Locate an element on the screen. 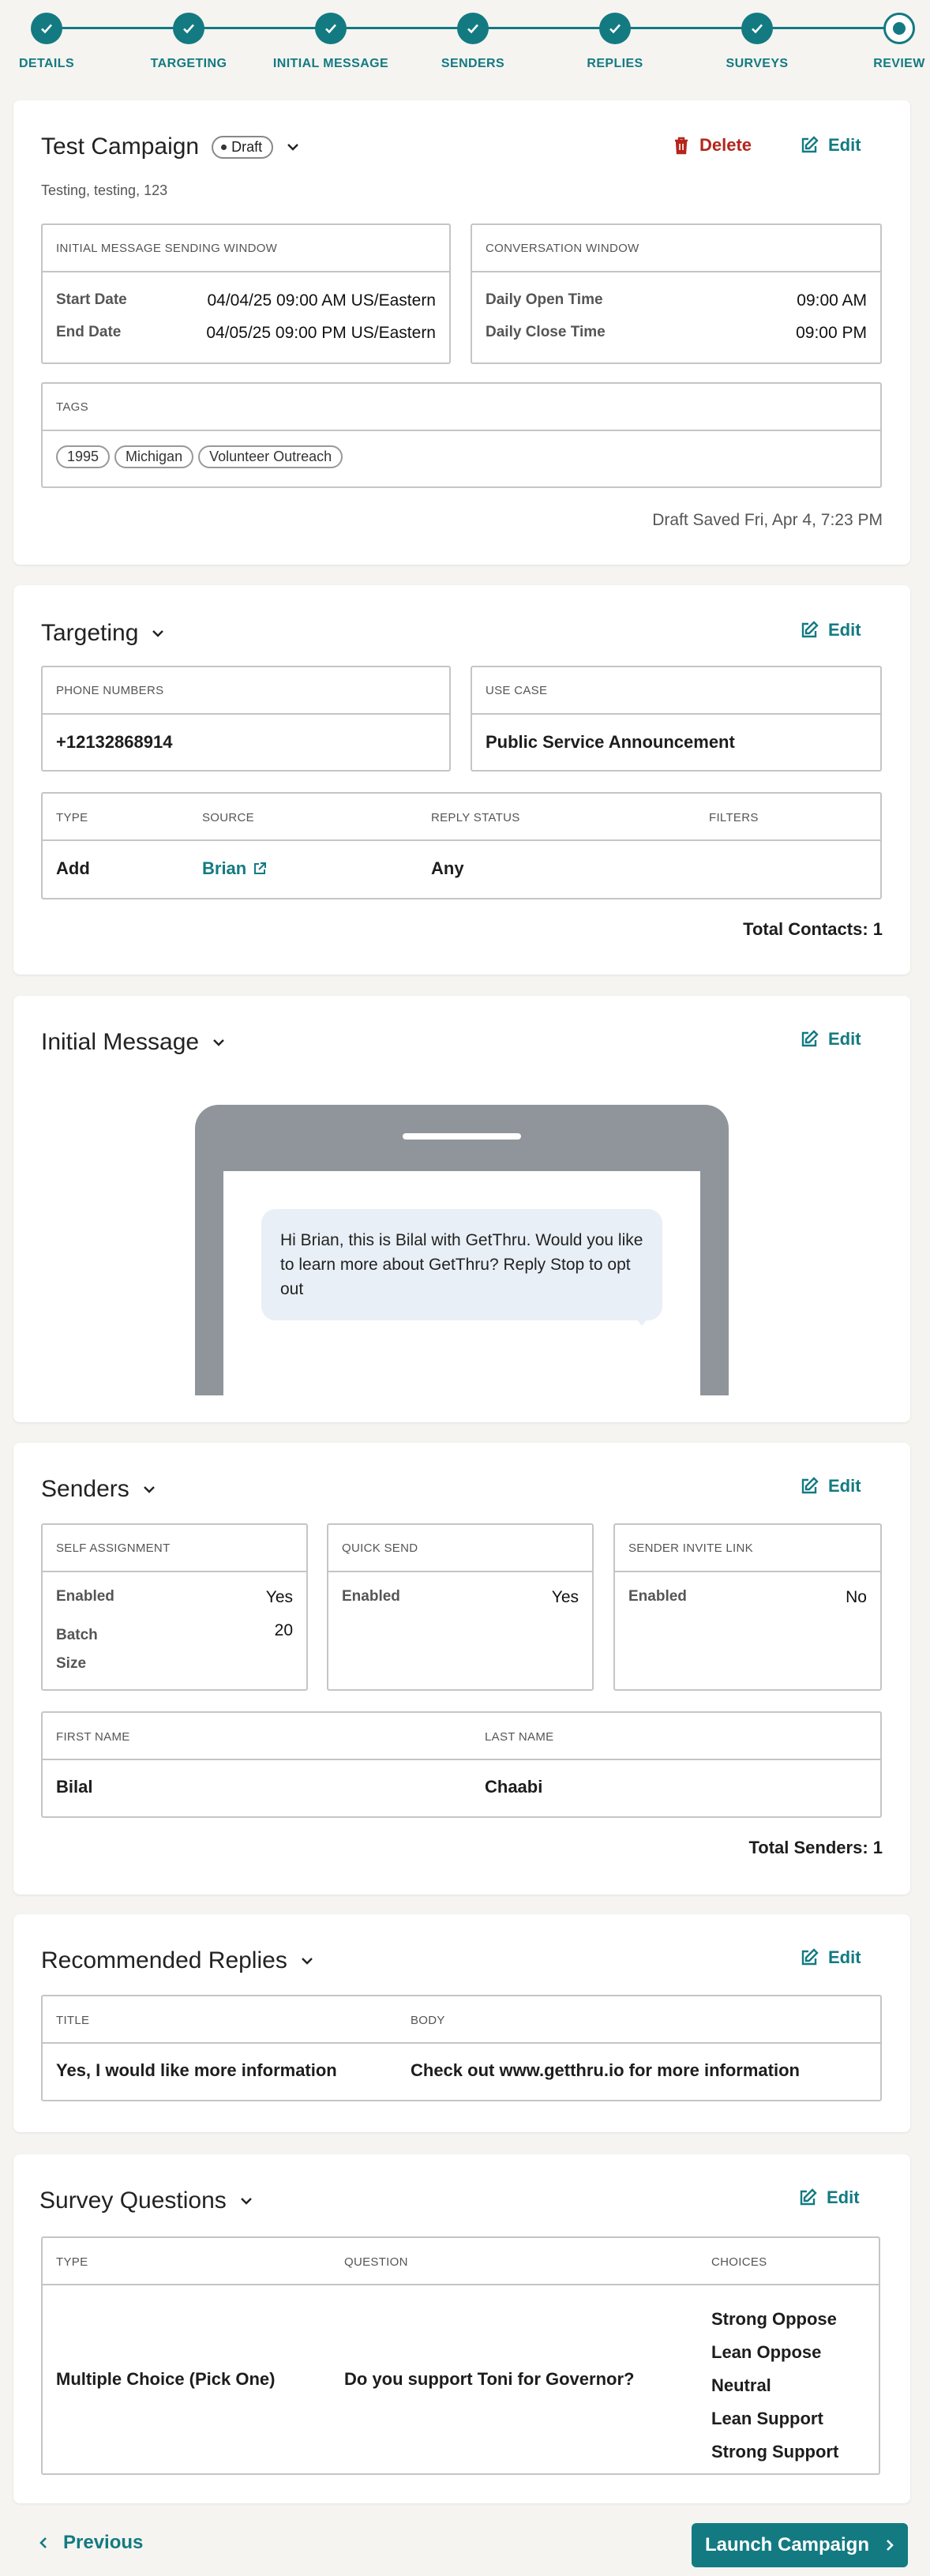  senders-table: FIRST NAME LAST NAME Bilal Chaabi is located at coordinates (461, 1764).